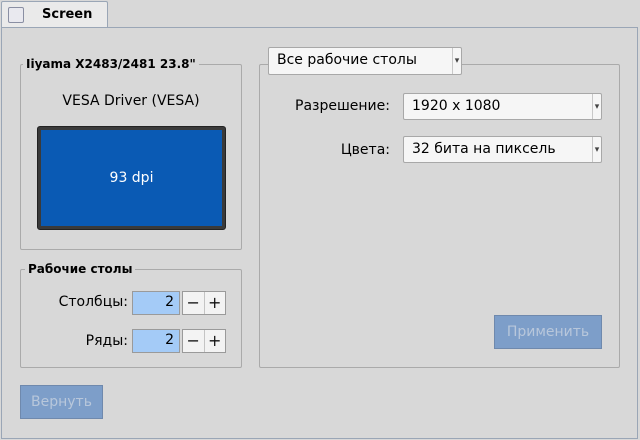 Image resolution: width=640 pixels, height=440 pixels. I want to click on workspace-selector: Все рабочие столы ▾, so click(365, 61).